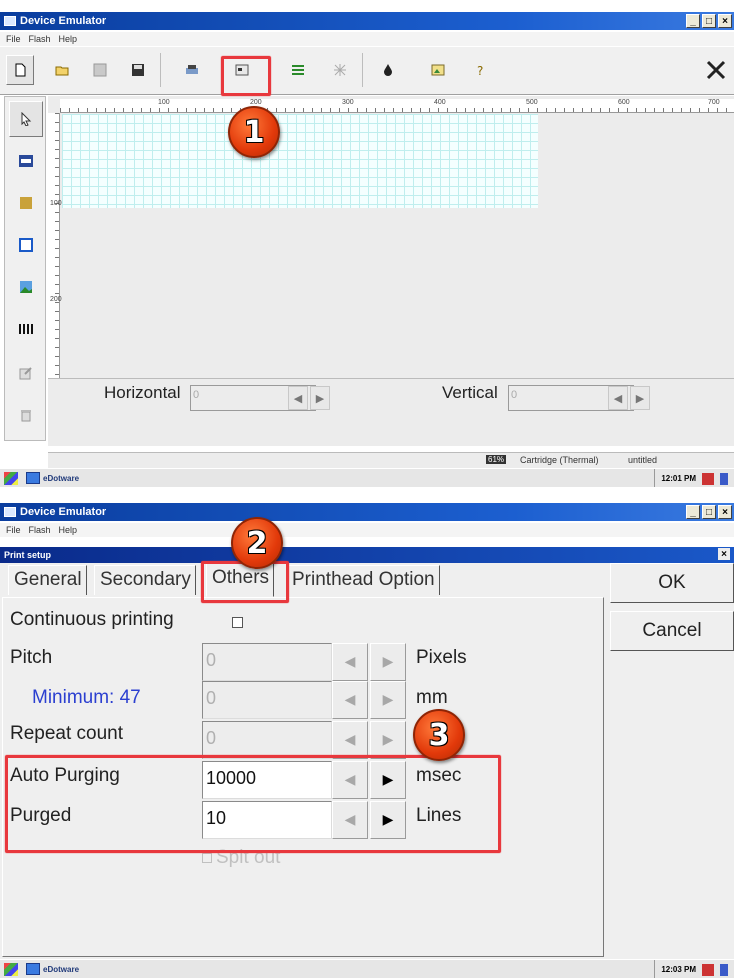 This screenshot has width=734, height=978. What do you see at coordinates (350, 740) in the screenshot?
I see `repeat-decrease-button: ◀` at bounding box center [350, 740].